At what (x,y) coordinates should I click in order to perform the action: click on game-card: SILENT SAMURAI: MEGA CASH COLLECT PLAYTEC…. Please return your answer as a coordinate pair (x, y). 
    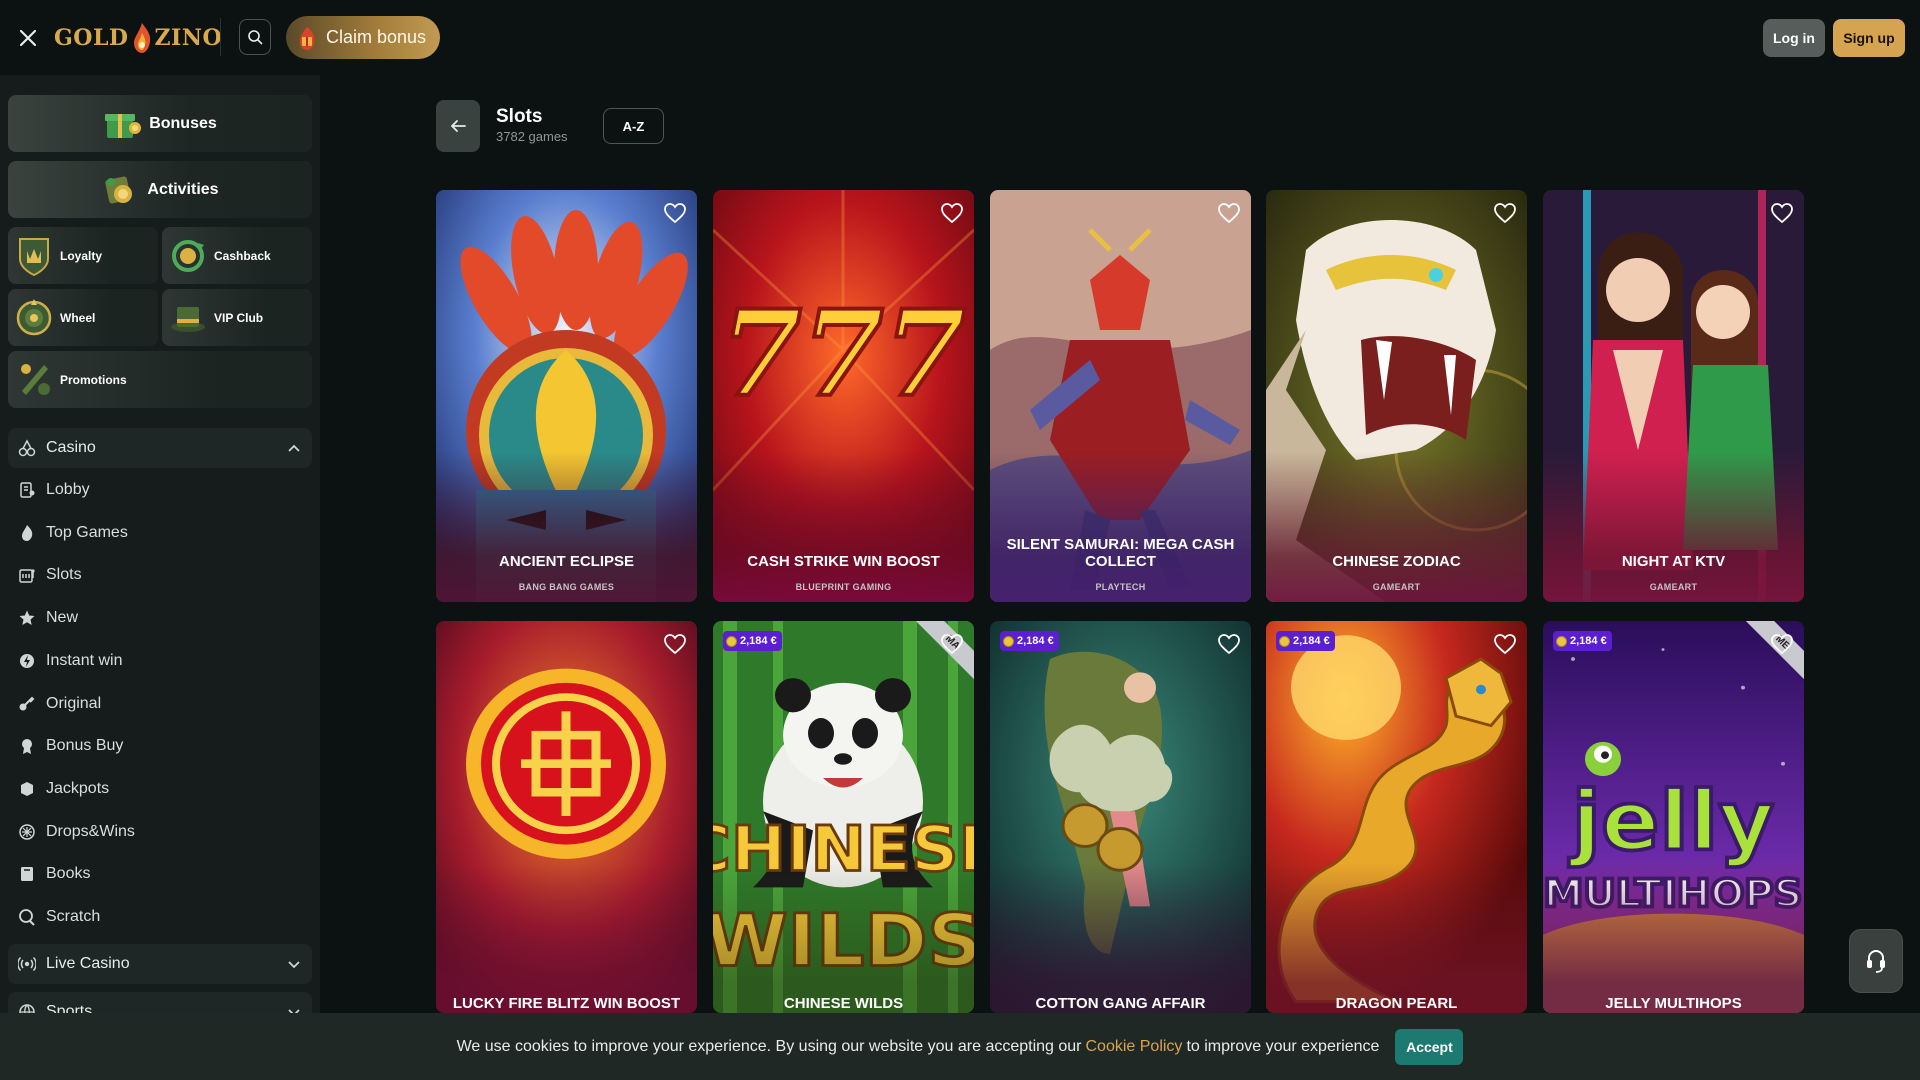
    Looking at the image, I should click on (1120, 396).